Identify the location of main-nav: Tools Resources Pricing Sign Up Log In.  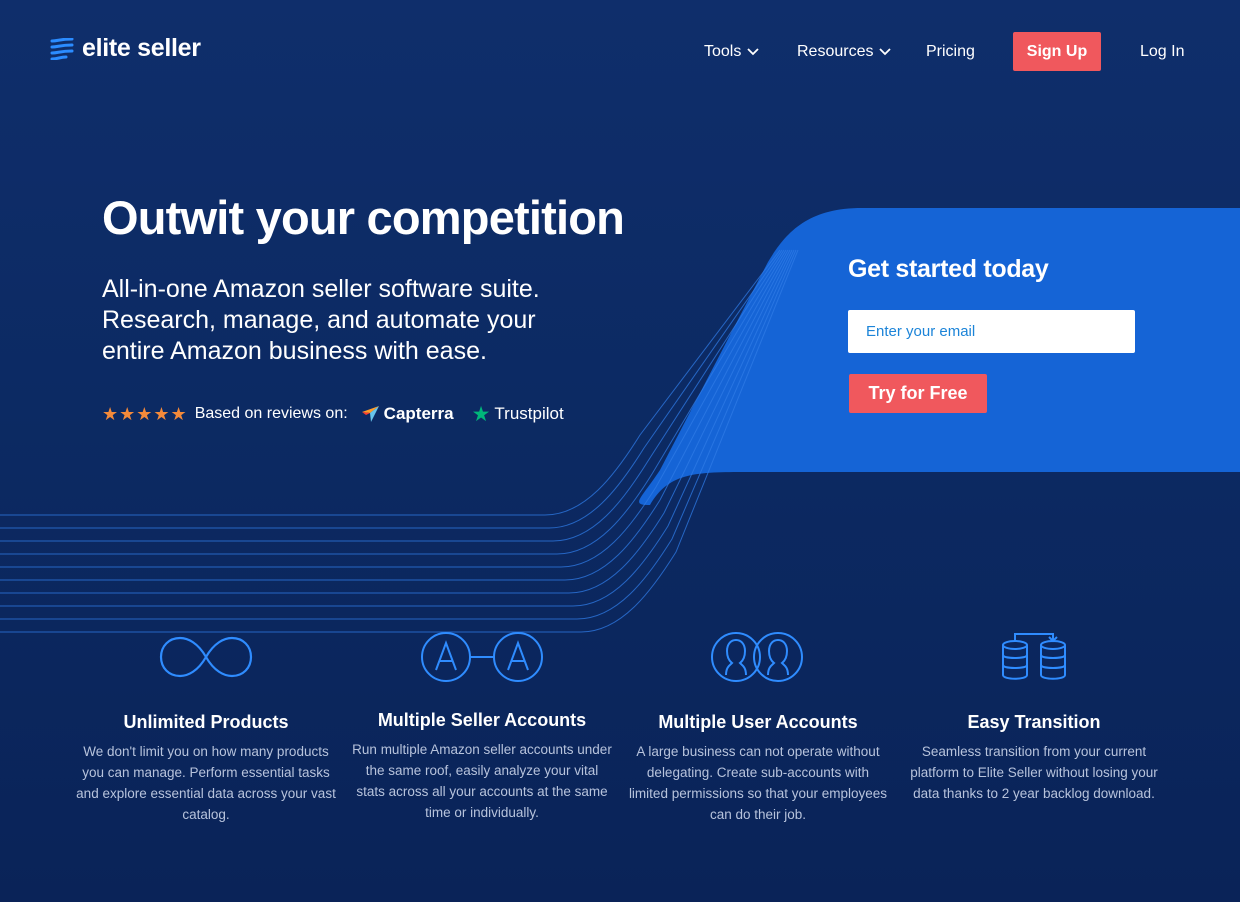
(620, 52).